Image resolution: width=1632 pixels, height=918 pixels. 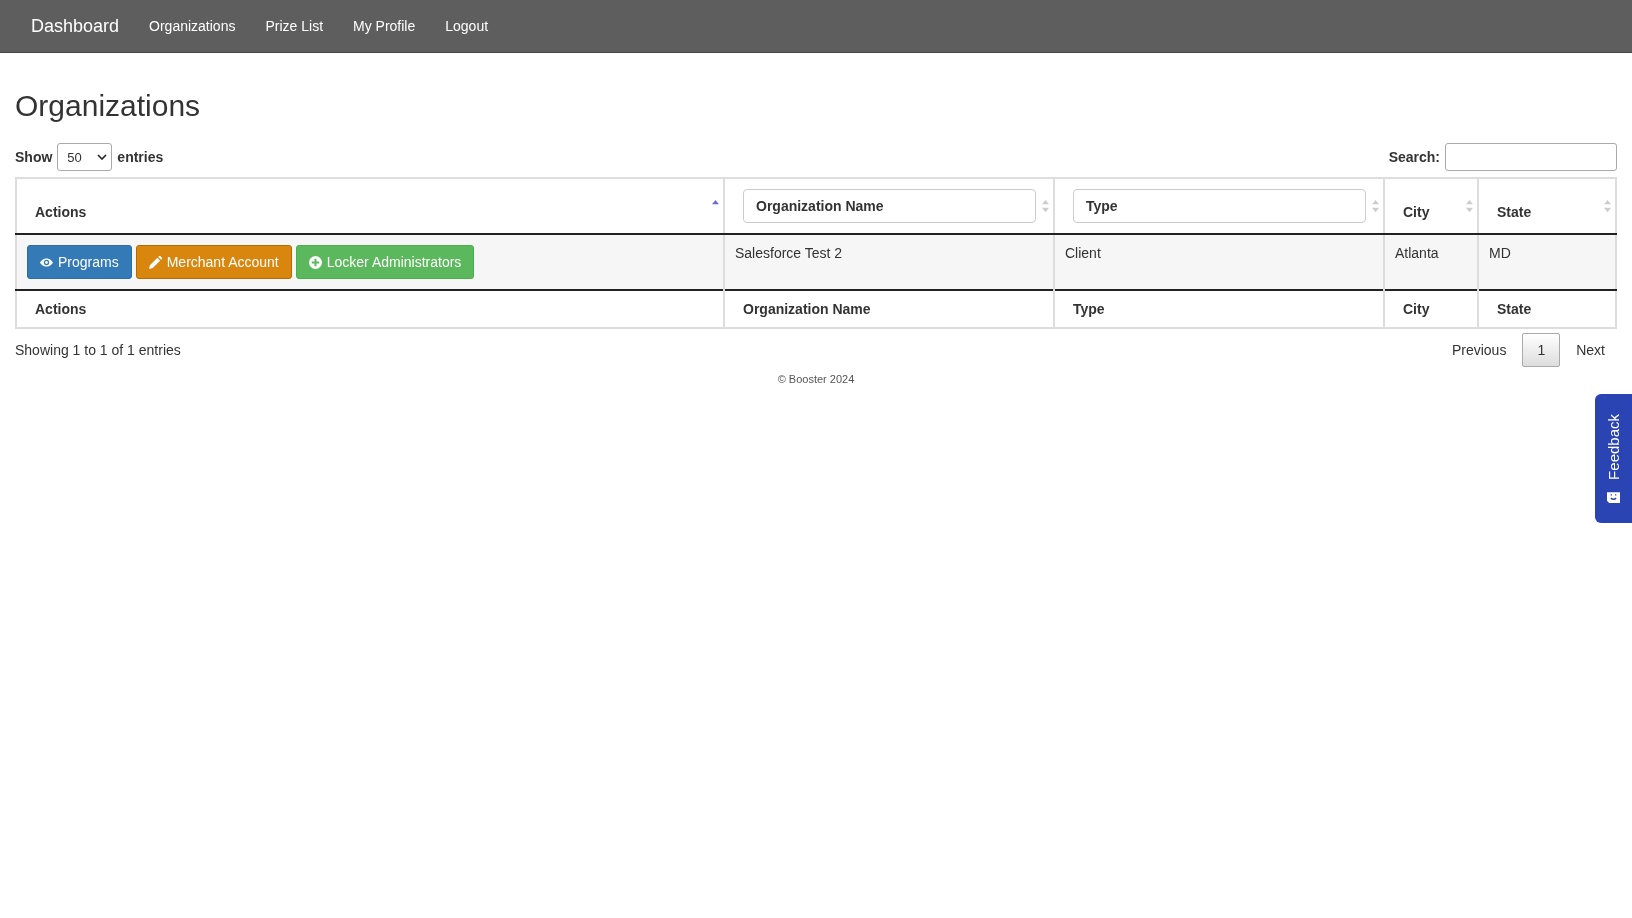 I want to click on table-cell: Atlanta, so click(x=1417, y=253).